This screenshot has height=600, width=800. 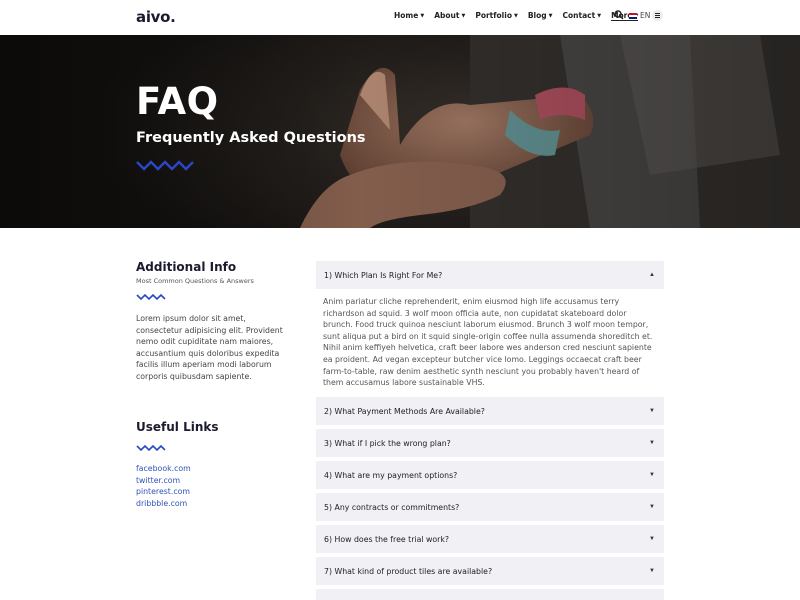 I want to click on faq-item-5: 5) Any contracts or commitments? ▼, so click(x=490, y=507).